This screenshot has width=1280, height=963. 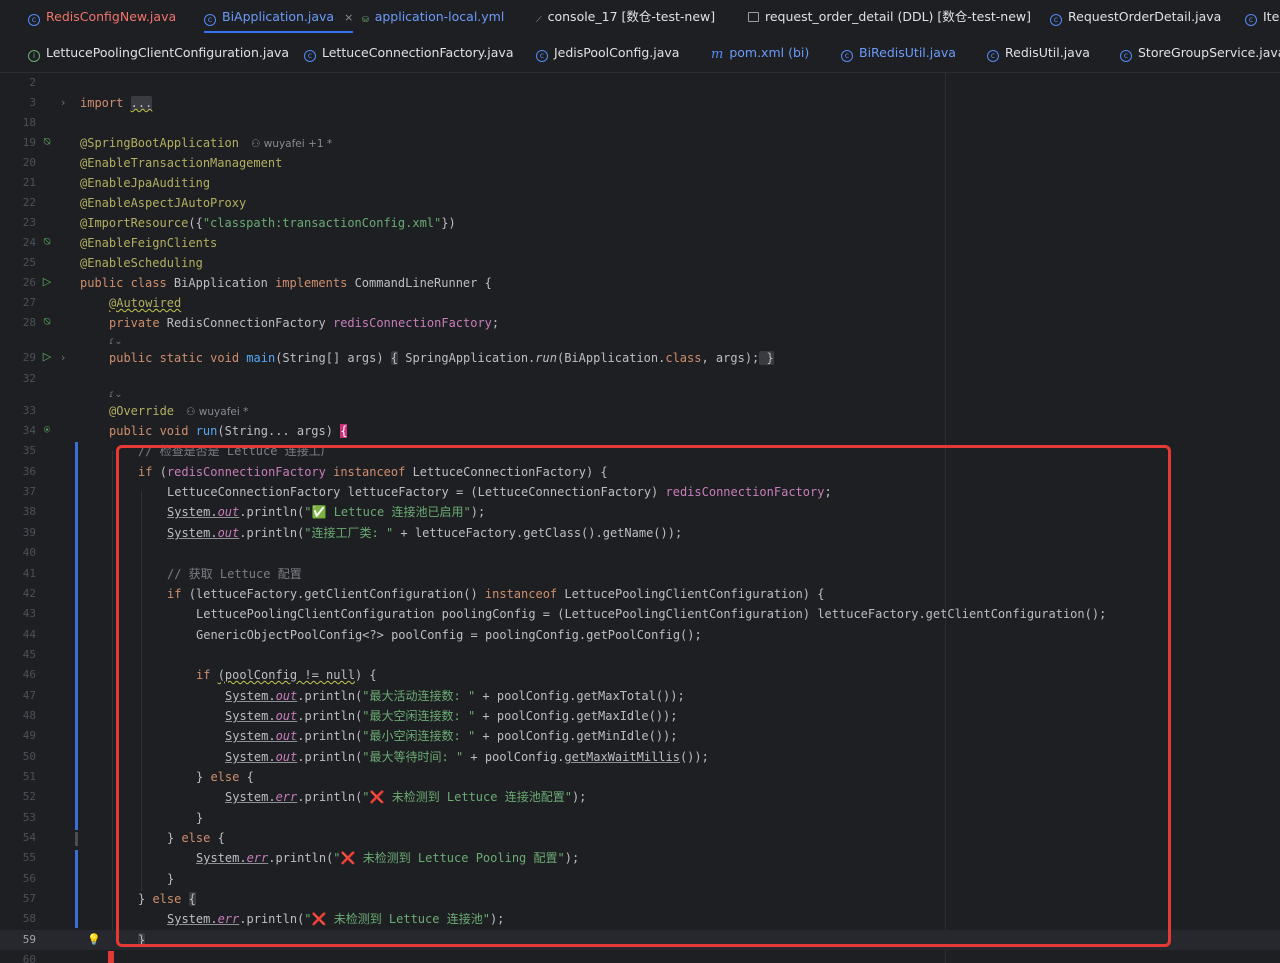 What do you see at coordinates (102, 18) in the screenshot?
I see `tab-redisconfignew: c RedisConfigNew.java` at bounding box center [102, 18].